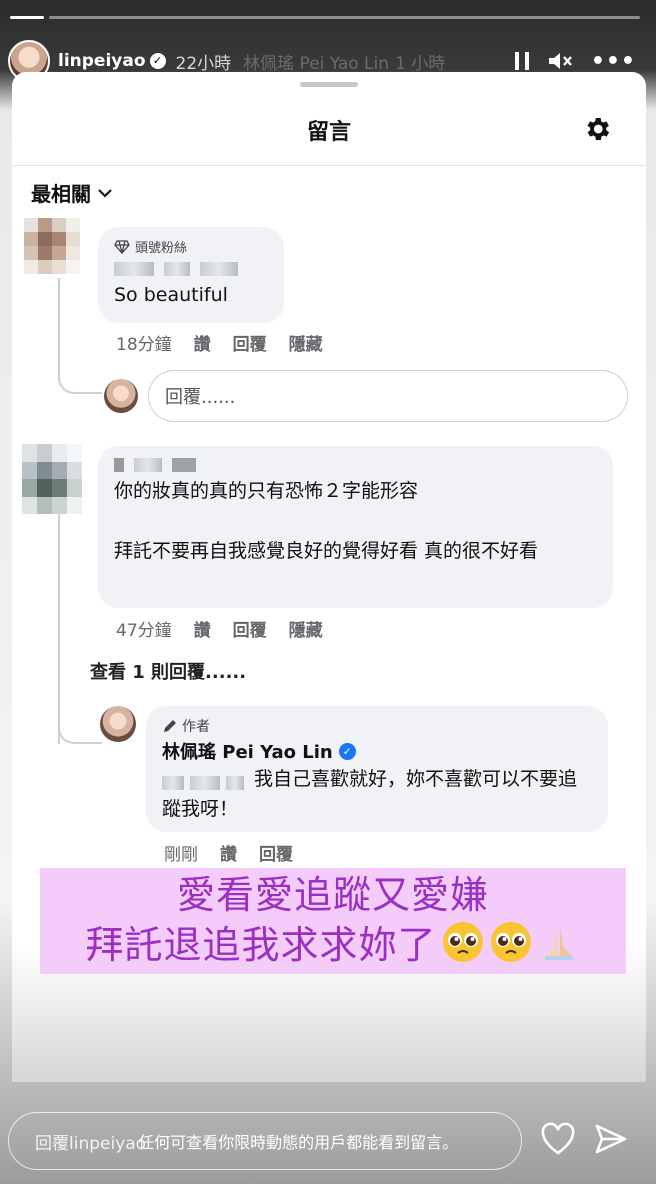 Image resolution: width=656 pixels, height=1184 pixels. Describe the element at coordinates (329, 165) in the screenshot. I see `sheet-divider` at that location.